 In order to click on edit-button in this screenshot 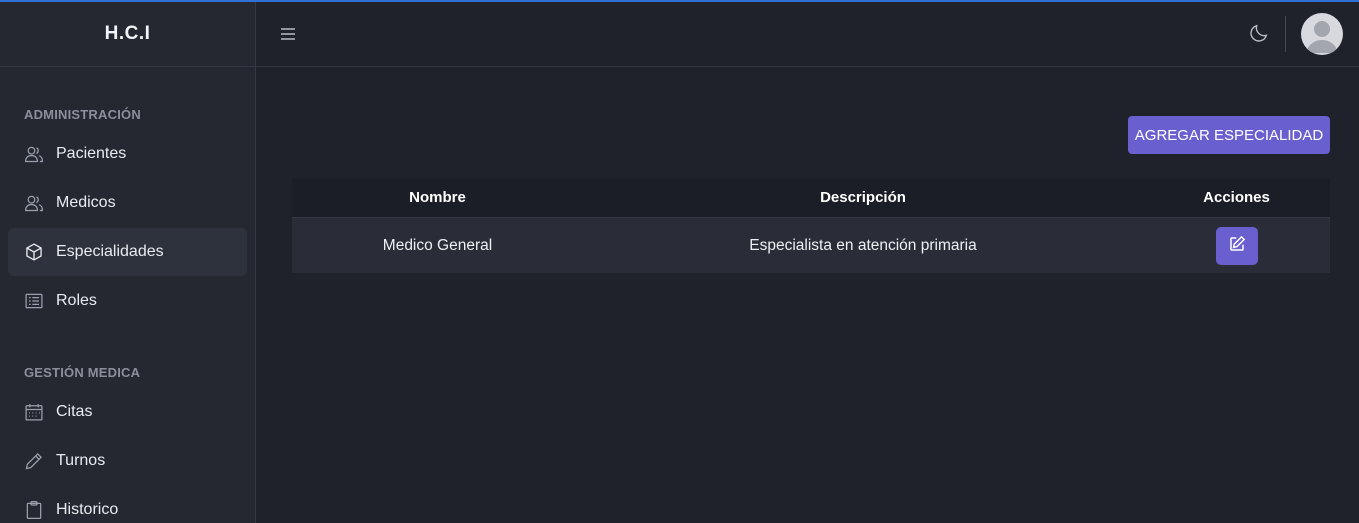, I will do `click(1236, 245)`.